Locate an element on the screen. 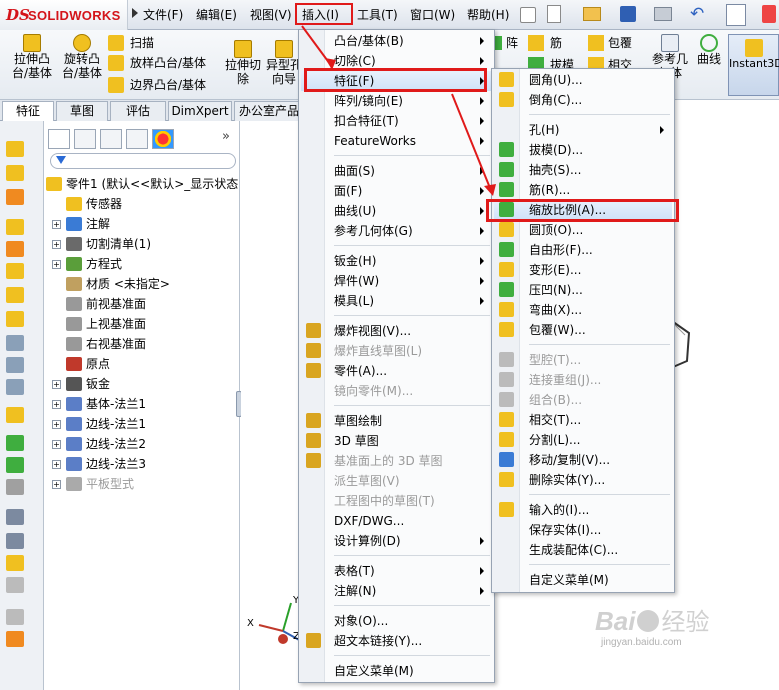 This screenshot has width=779, height=690. watermark-brand2: 经验 is located at coordinates (685, 622).